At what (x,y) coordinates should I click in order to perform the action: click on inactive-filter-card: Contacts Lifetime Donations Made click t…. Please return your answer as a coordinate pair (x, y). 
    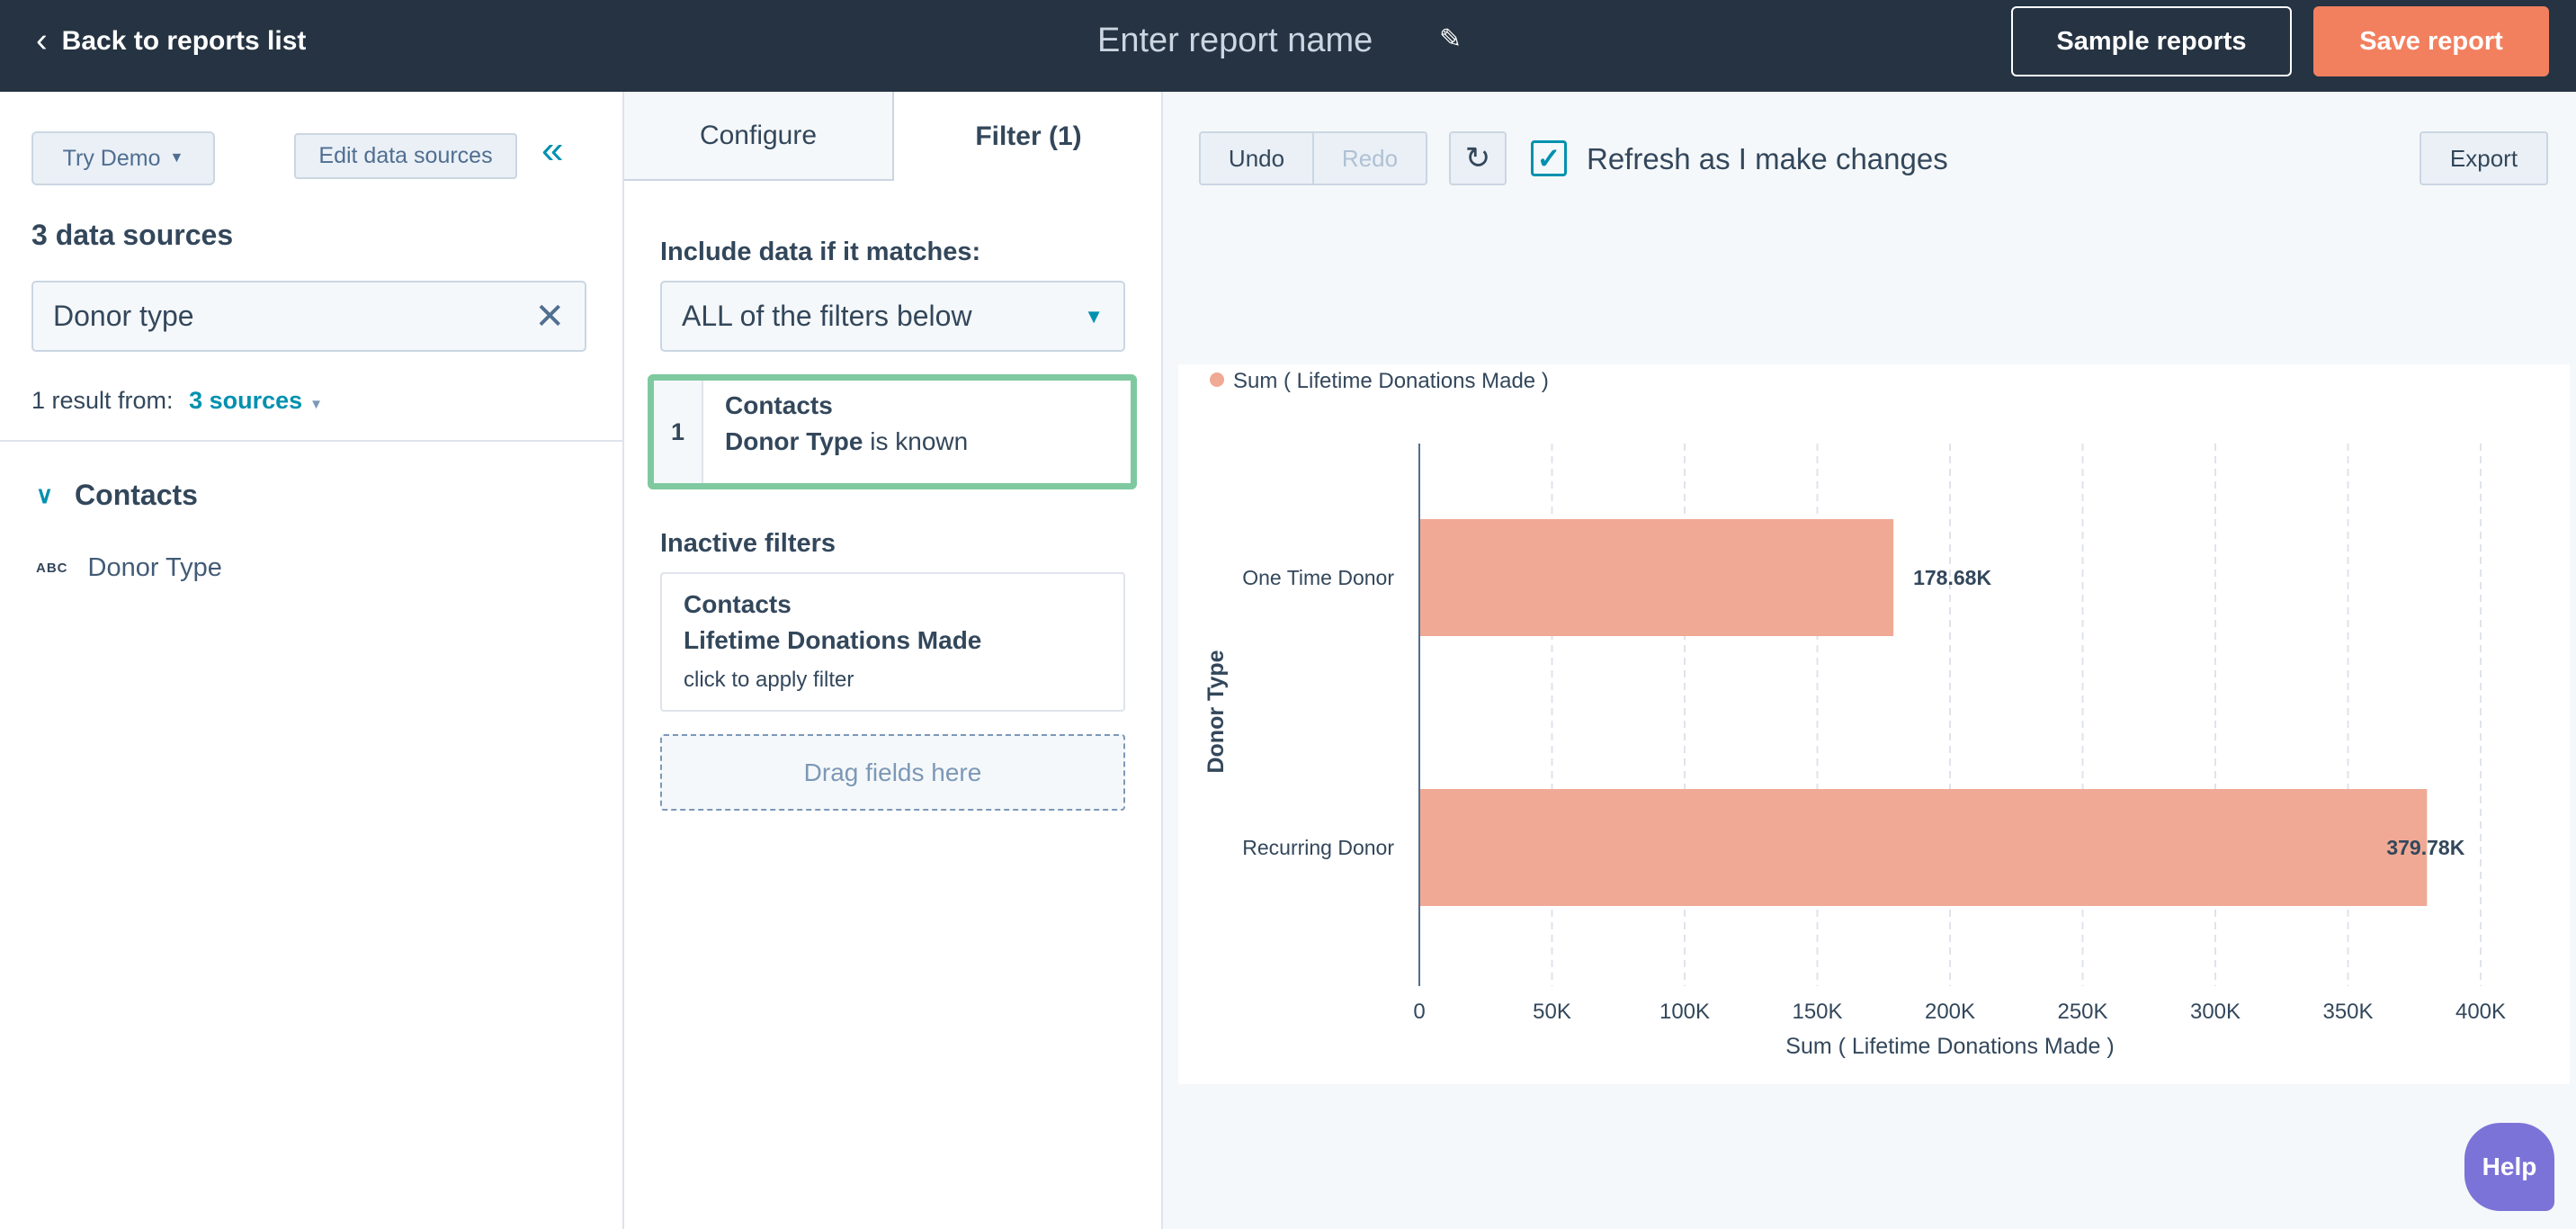
    Looking at the image, I should click on (892, 642).